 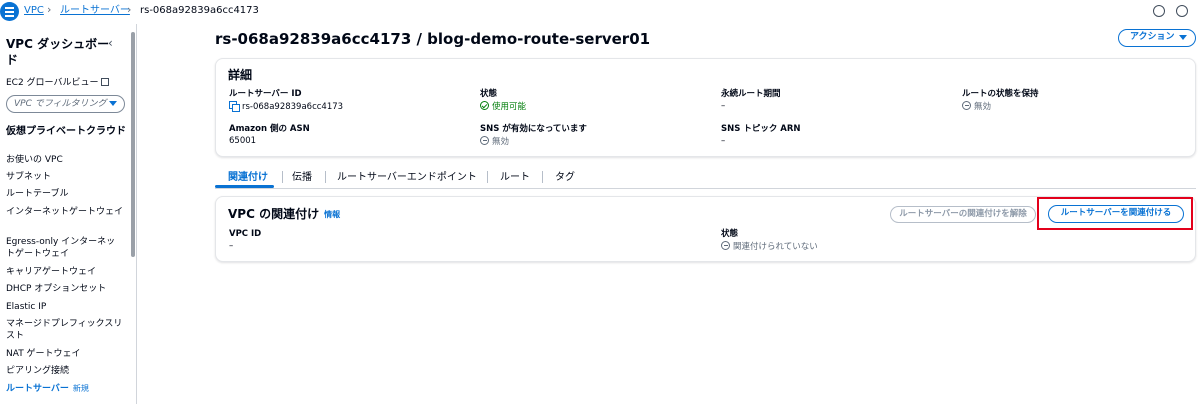 What do you see at coordinates (515, 177) in the screenshot?
I see `tab-routes: ルート` at bounding box center [515, 177].